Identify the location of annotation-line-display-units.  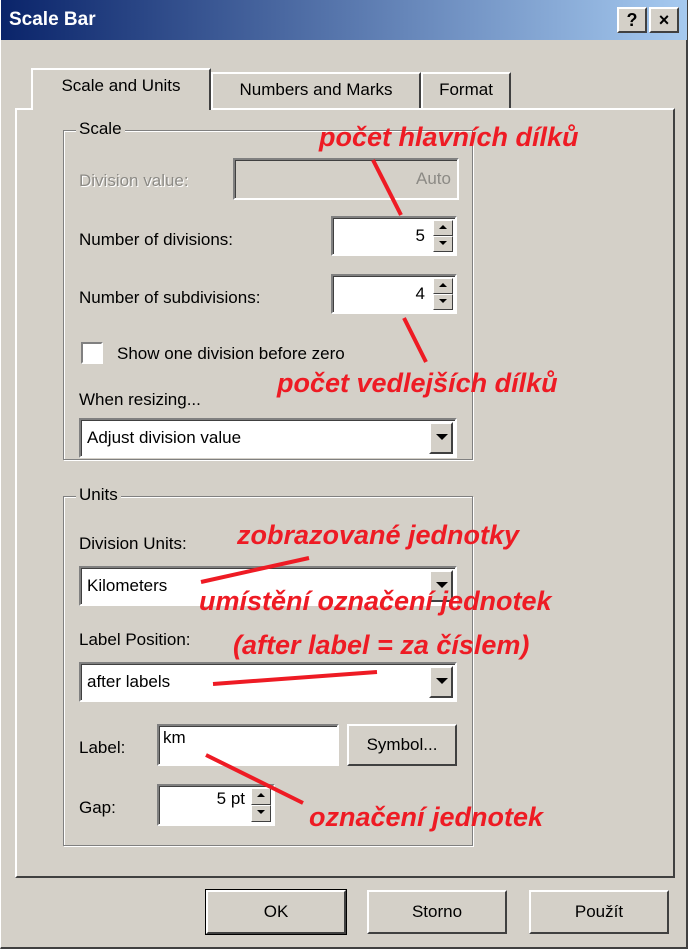
(255, 570).